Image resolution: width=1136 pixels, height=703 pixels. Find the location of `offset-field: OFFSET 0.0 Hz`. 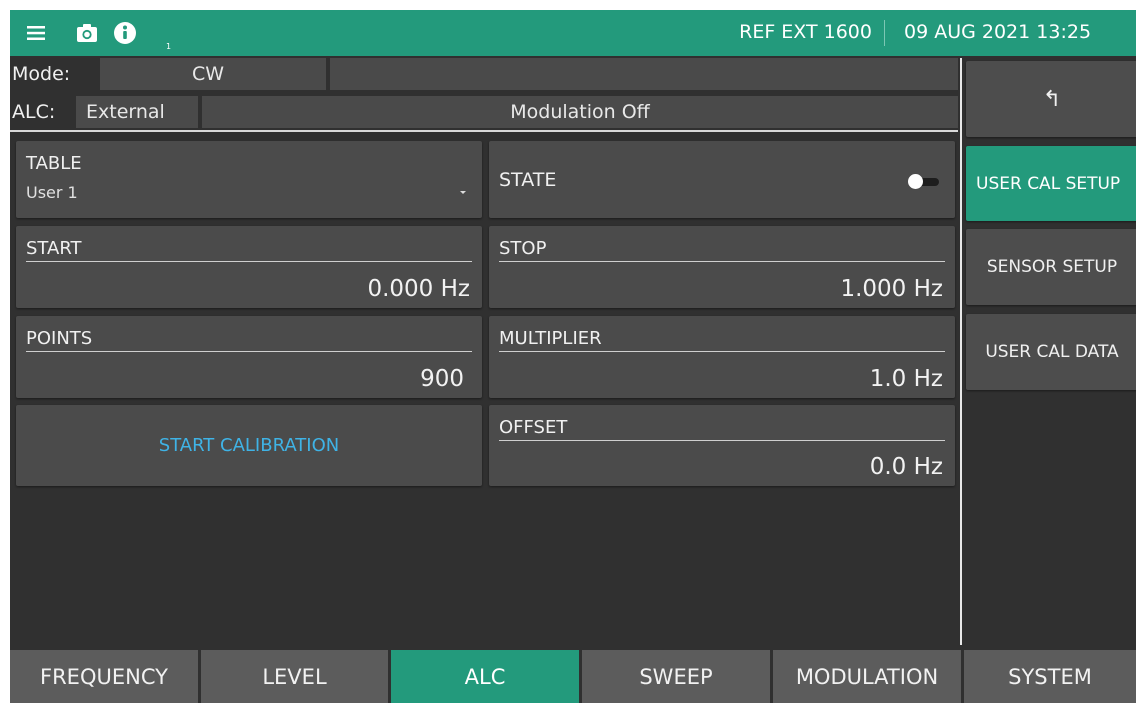

offset-field: OFFSET 0.0 Hz is located at coordinates (722, 445).